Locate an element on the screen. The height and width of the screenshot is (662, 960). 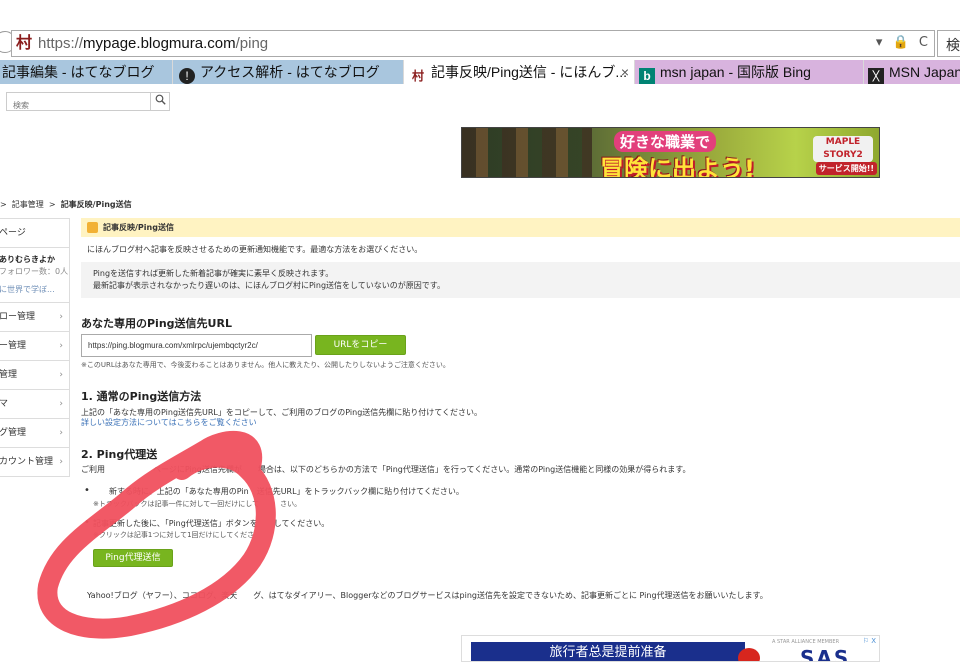
address-url: https://mypage.blogmura.com/ping is located at coordinates (153, 43).